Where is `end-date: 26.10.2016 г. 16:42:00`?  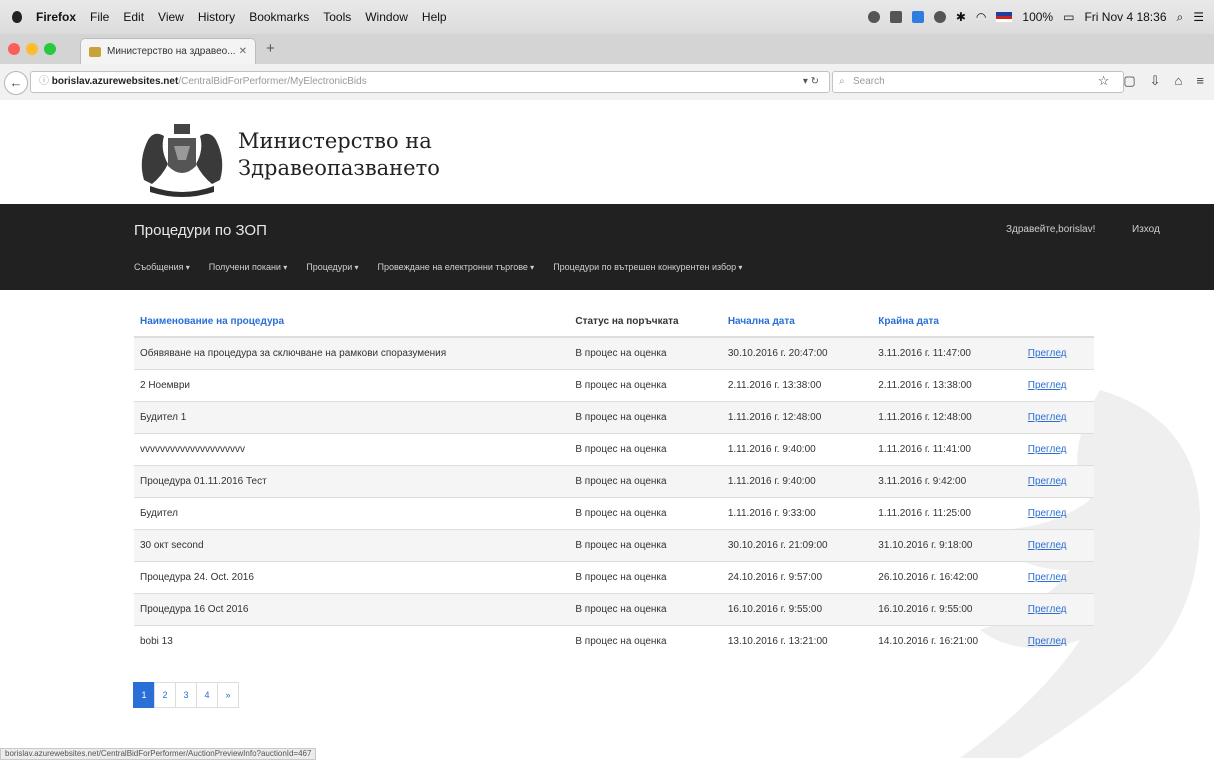 end-date: 26.10.2016 г. 16:42:00 is located at coordinates (947, 577).